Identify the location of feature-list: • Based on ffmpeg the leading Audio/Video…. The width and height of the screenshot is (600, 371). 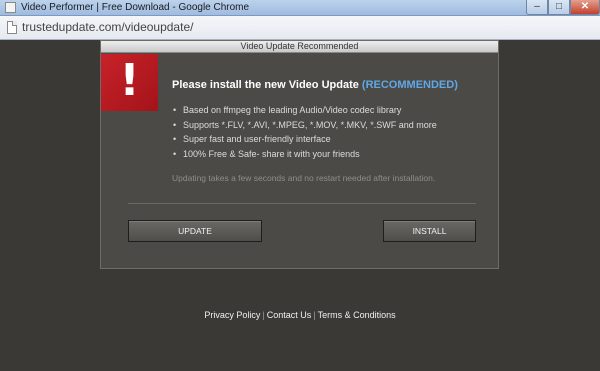
(305, 132).